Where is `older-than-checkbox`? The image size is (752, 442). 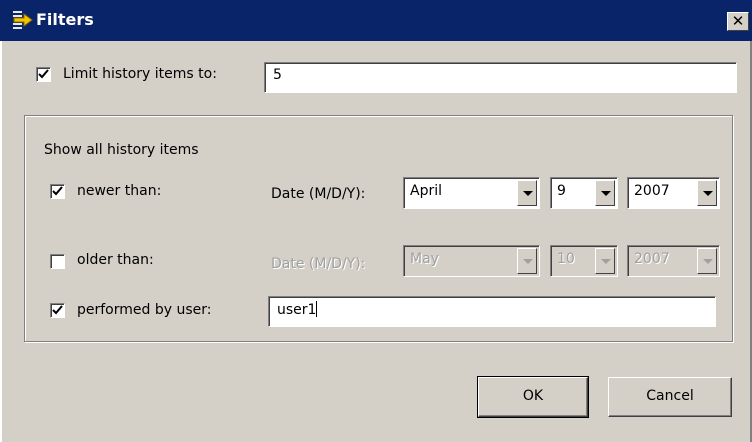 older-than-checkbox is located at coordinates (57, 261).